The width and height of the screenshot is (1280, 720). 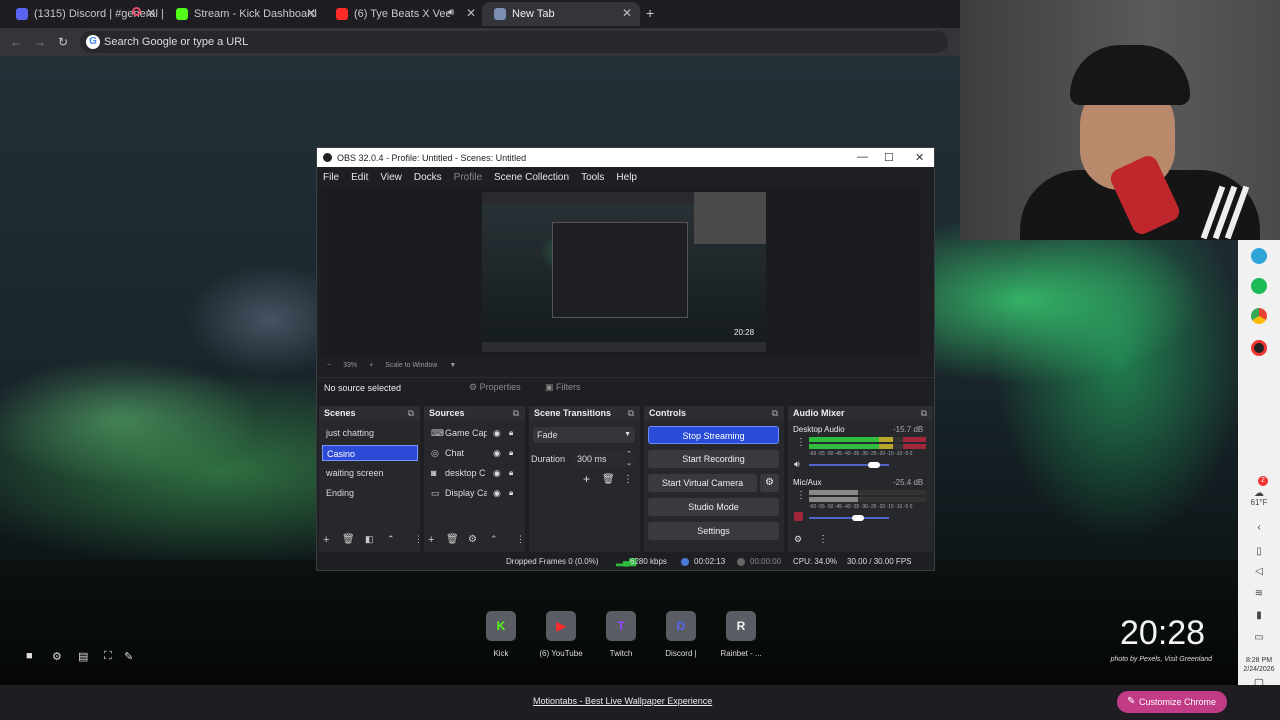 I want to click on transition-select: Fade ▼, so click(x=584, y=435).